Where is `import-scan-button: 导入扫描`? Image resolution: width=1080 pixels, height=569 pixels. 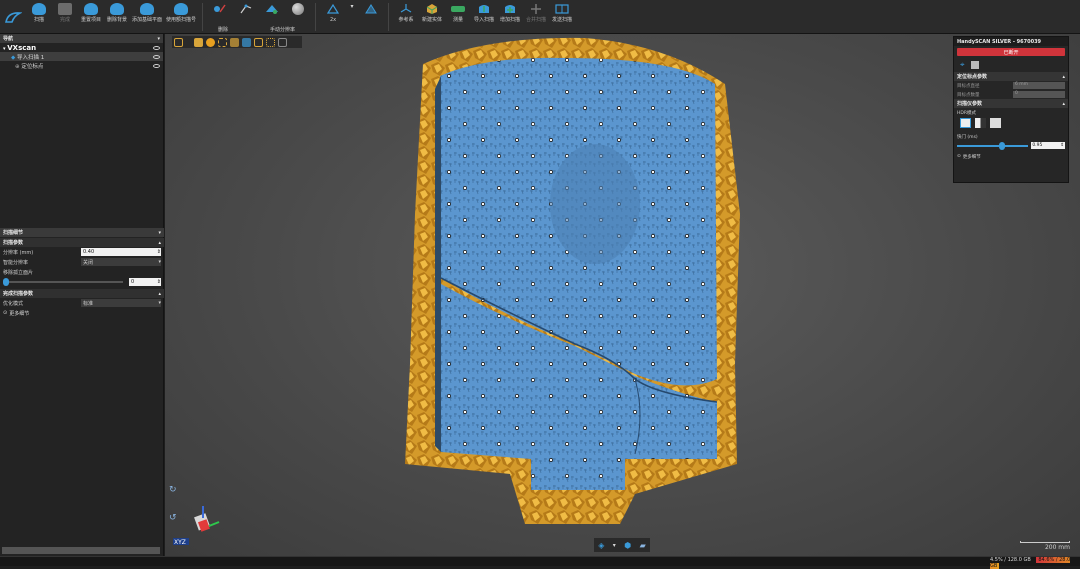 import-scan-button: 导入扫描 is located at coordinates (484, 11).